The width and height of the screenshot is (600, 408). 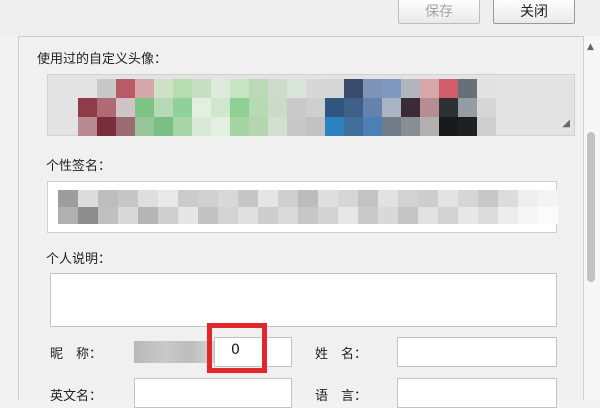 What do you see at coordinates (591, 207) in the screenshot?
I see `scroll-thumb` at bounding box center [591, 207].